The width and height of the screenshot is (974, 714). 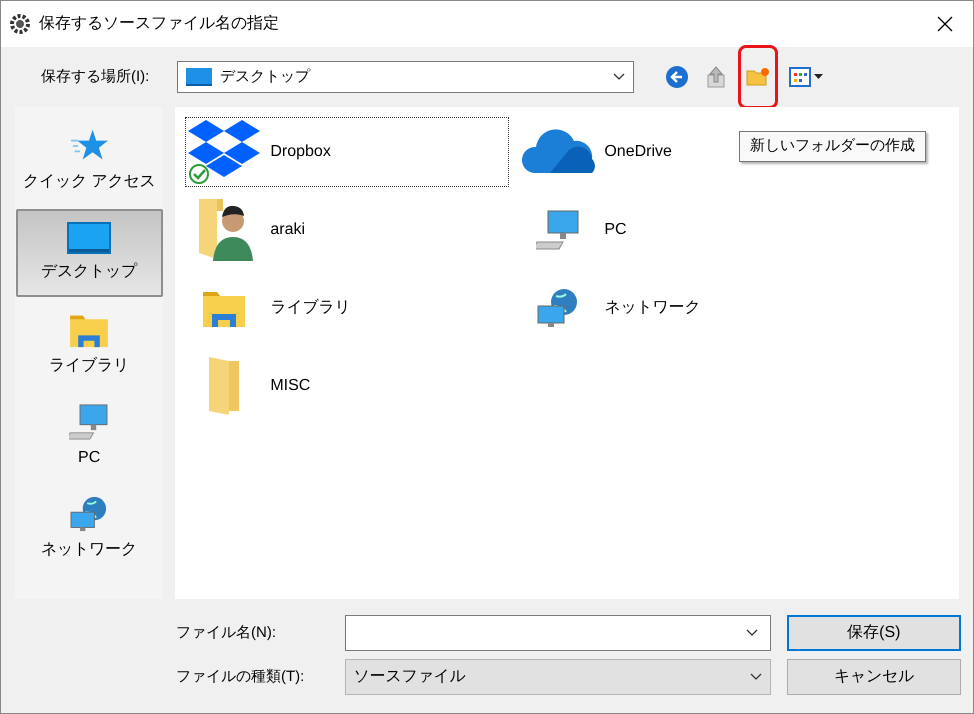 What do you see at coordinates (159, 24) in the screenshot?
I see `window-title: 保存するソースファイル名の指定` at bounding box center [159, 24].